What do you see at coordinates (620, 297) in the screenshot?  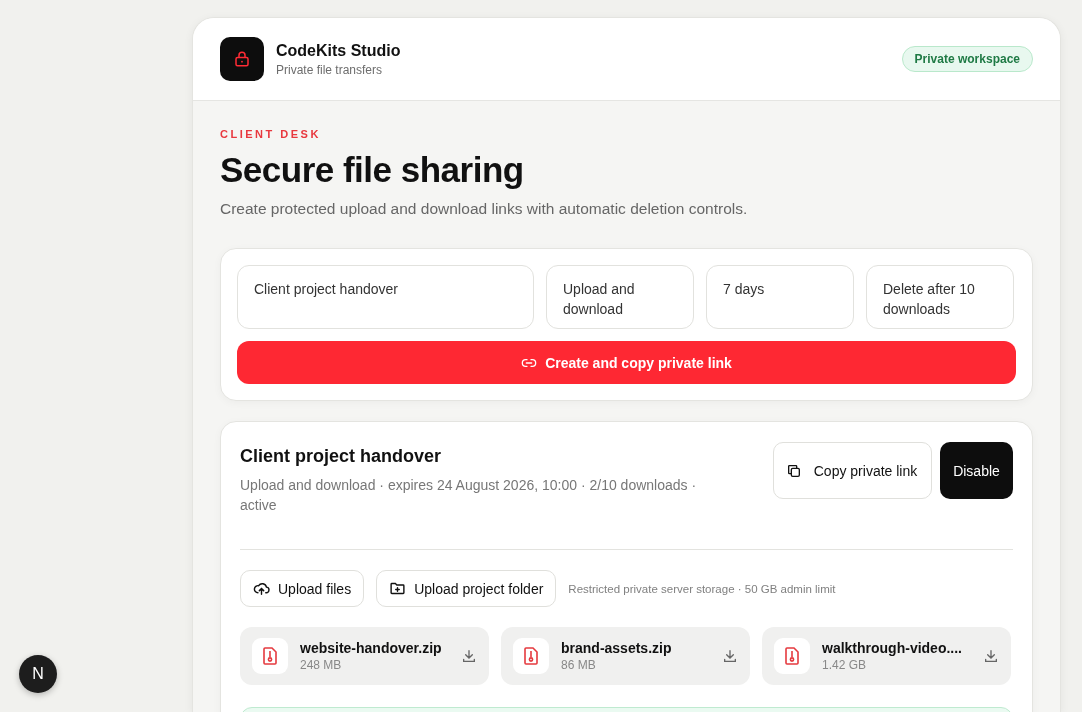 I see `select-field: Upload and download` at bounding box center [620, 297].